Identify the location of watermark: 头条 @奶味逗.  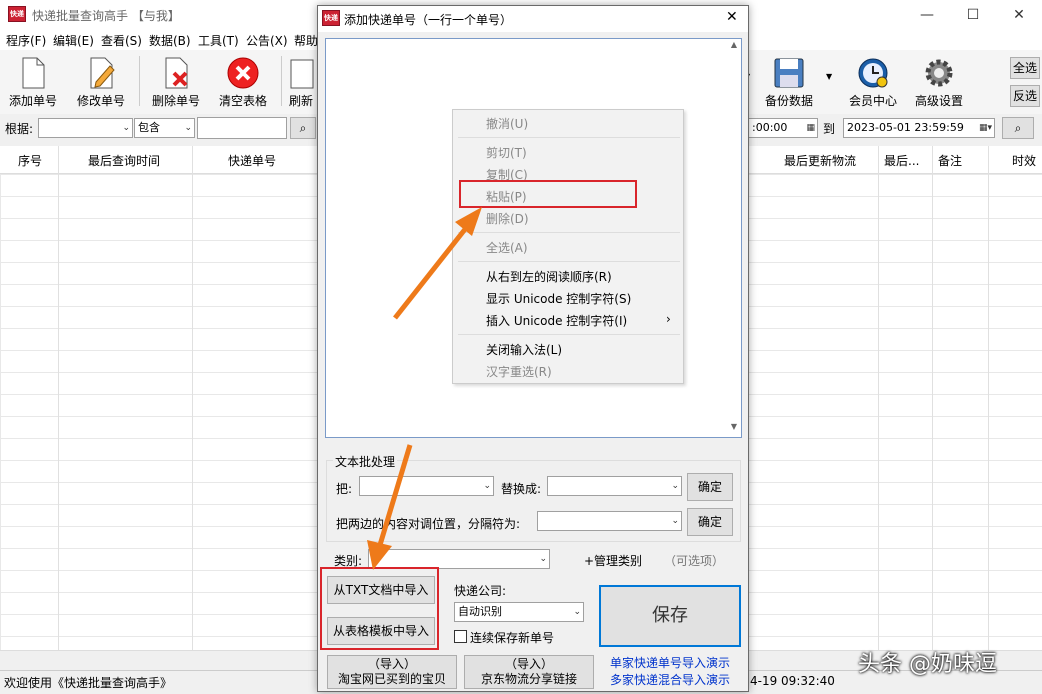
(927, 662).